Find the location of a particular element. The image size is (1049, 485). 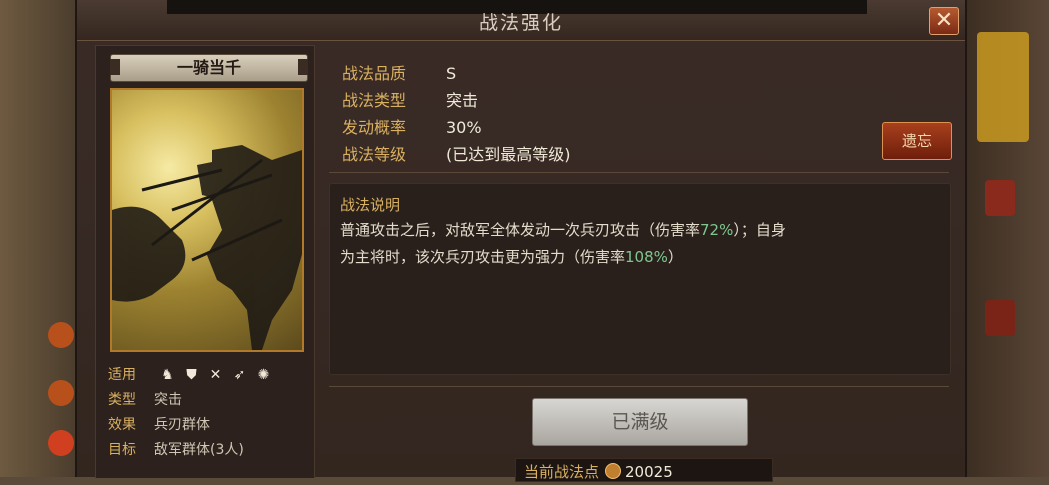

shield-icon: ⛊ is located at coordinates (191, 375).